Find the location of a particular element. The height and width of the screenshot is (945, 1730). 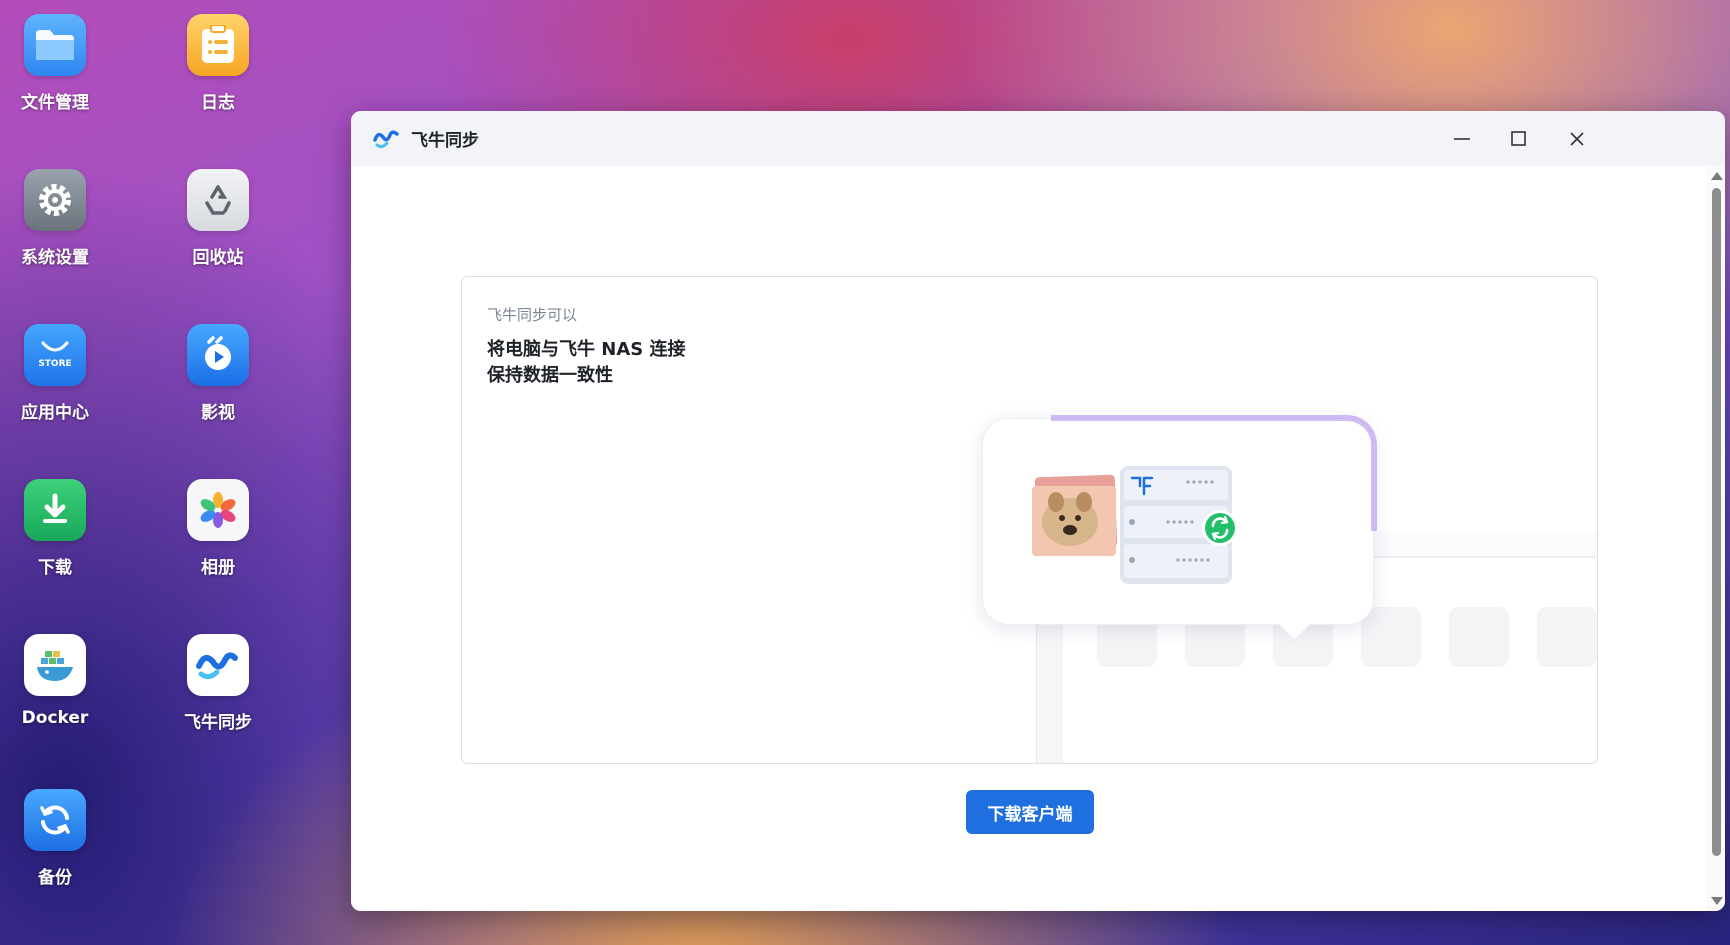

intro-headline-line1: 将电脑与飞牛 NAS 连接 is located at coordinates (586, 349).